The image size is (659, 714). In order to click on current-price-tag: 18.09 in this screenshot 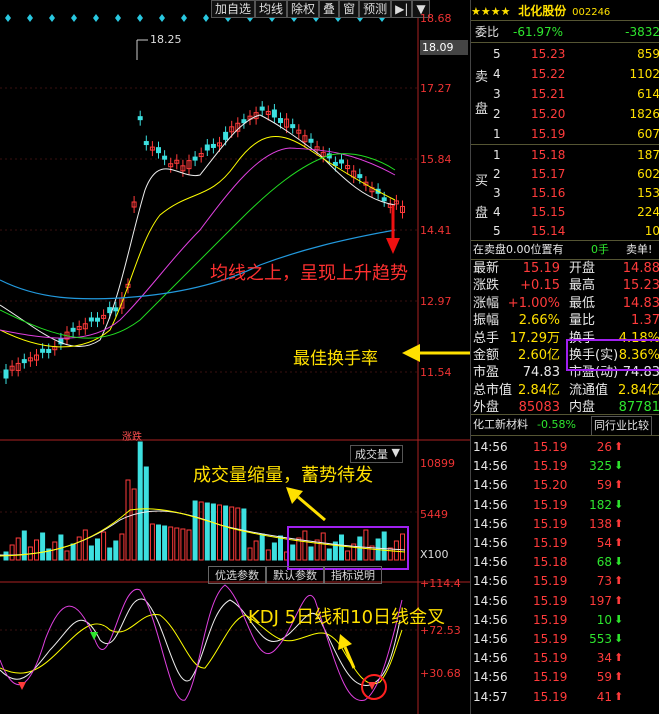, I will do `click(444, 47)`.